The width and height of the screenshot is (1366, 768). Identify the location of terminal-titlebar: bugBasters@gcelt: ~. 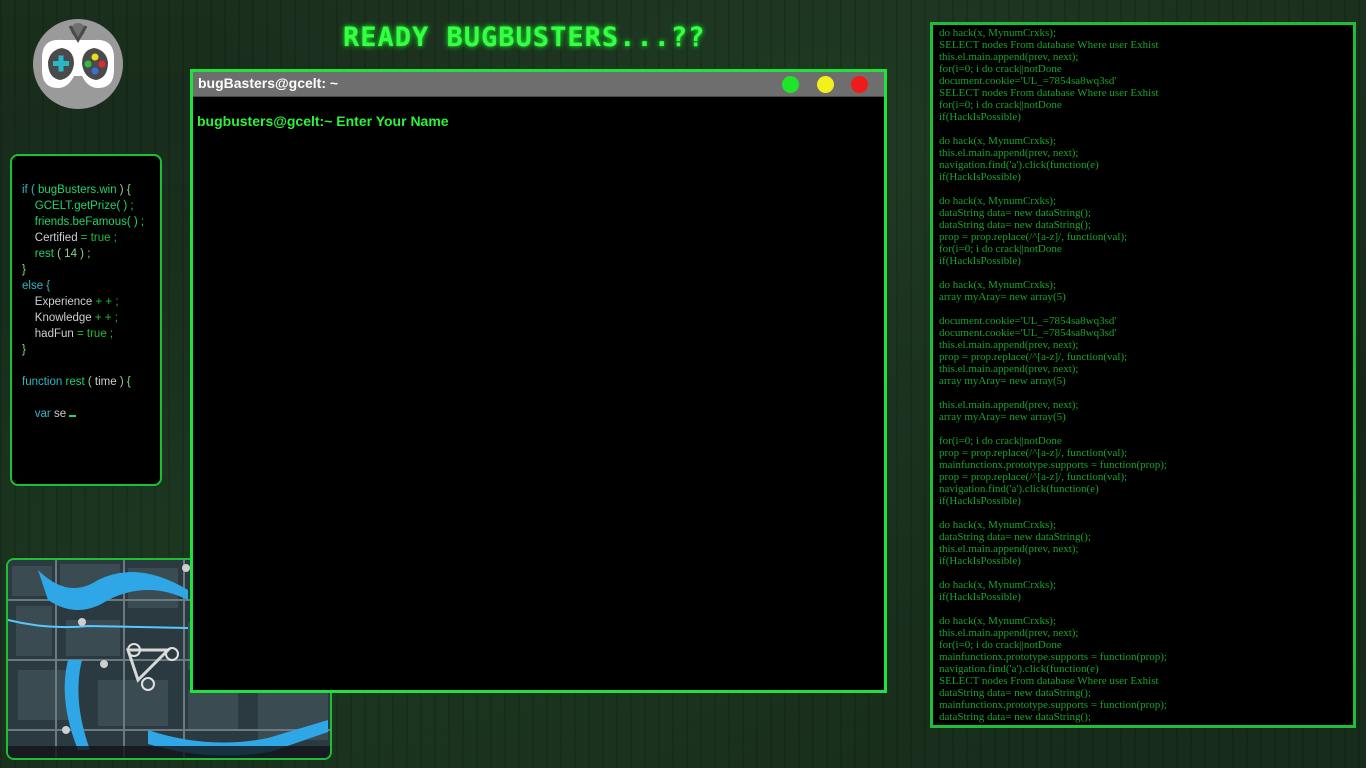
(538, 84).